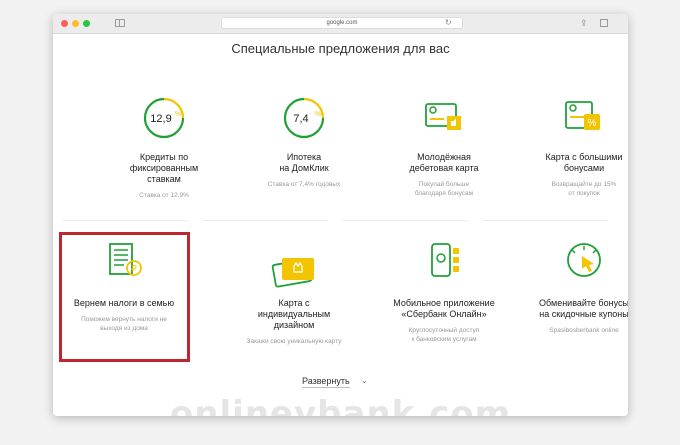 The height and width of the screenshot is (445, 680). Describe the element at coordinates (164, 157) in the screenshot. I see `card-title-line: Кредиты по` at that location.